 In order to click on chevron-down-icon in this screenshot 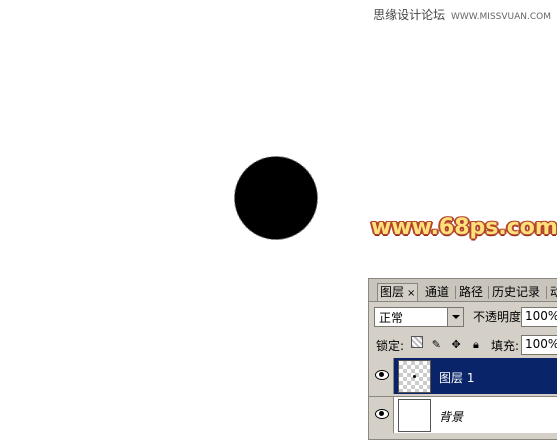, I will do `click(455, 317)`.